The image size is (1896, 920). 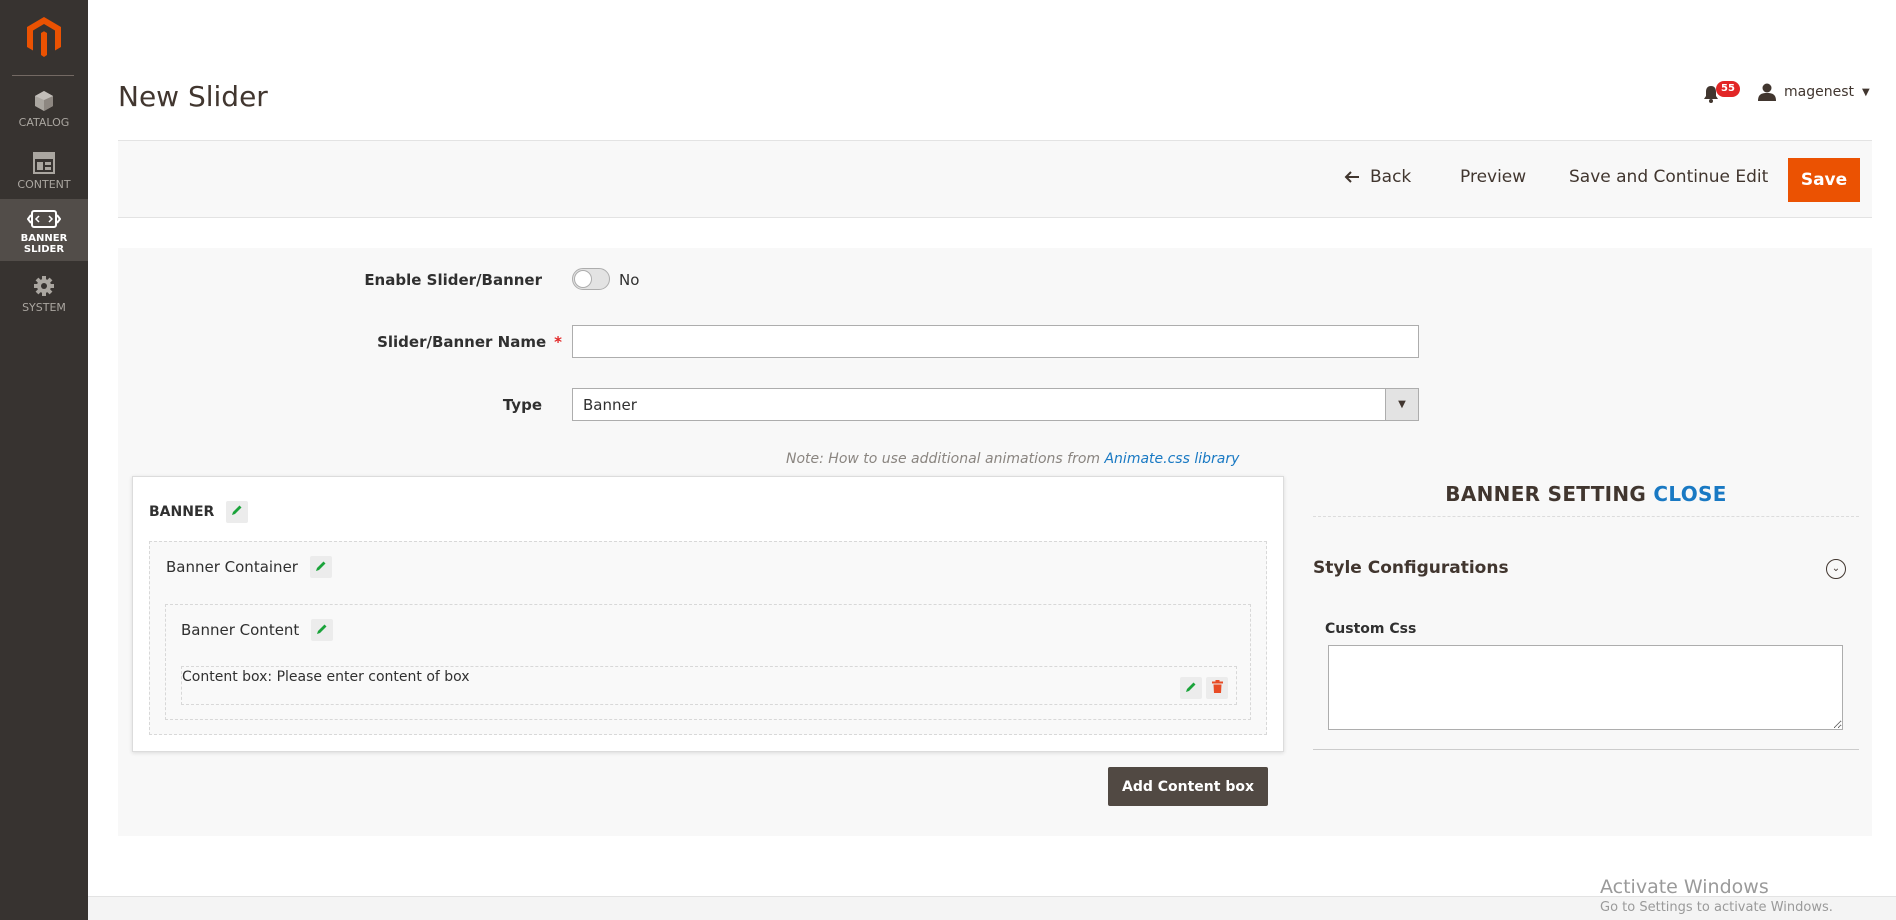 I want to click on edit-content-pencil-icon, so click(x=322, y=630).